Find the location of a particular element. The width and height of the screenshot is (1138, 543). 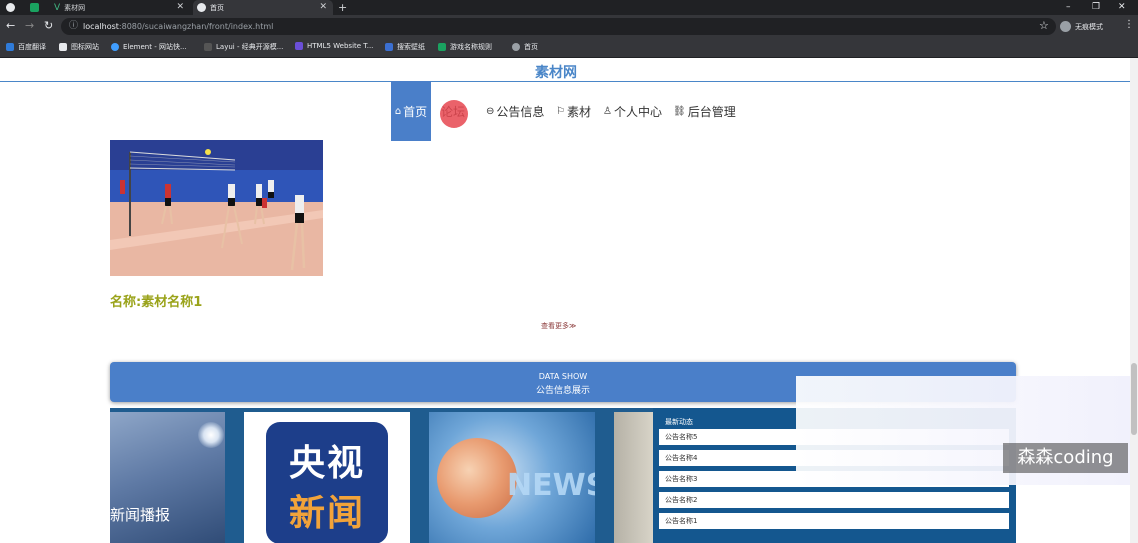

element-icon is located at coordinates (115, 47).